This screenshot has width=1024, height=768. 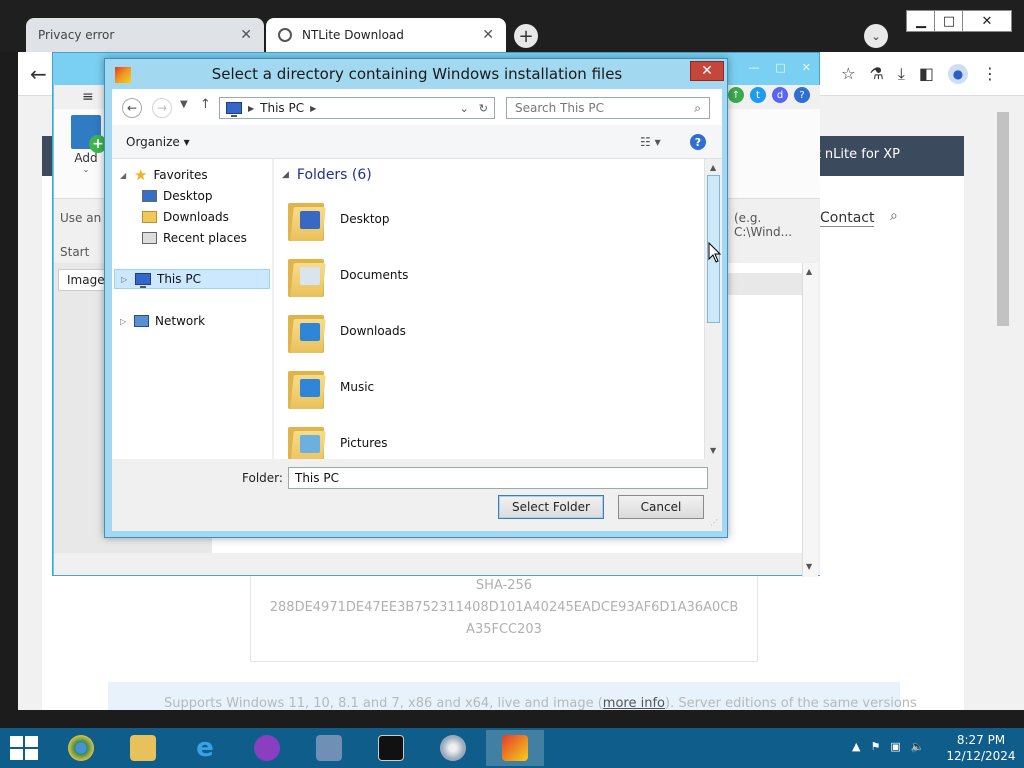 What do you see at coordinates (194, 238) in the screenshot?
I see `tree-item-recent-places: Recent places` at bounding box center [194, 238].